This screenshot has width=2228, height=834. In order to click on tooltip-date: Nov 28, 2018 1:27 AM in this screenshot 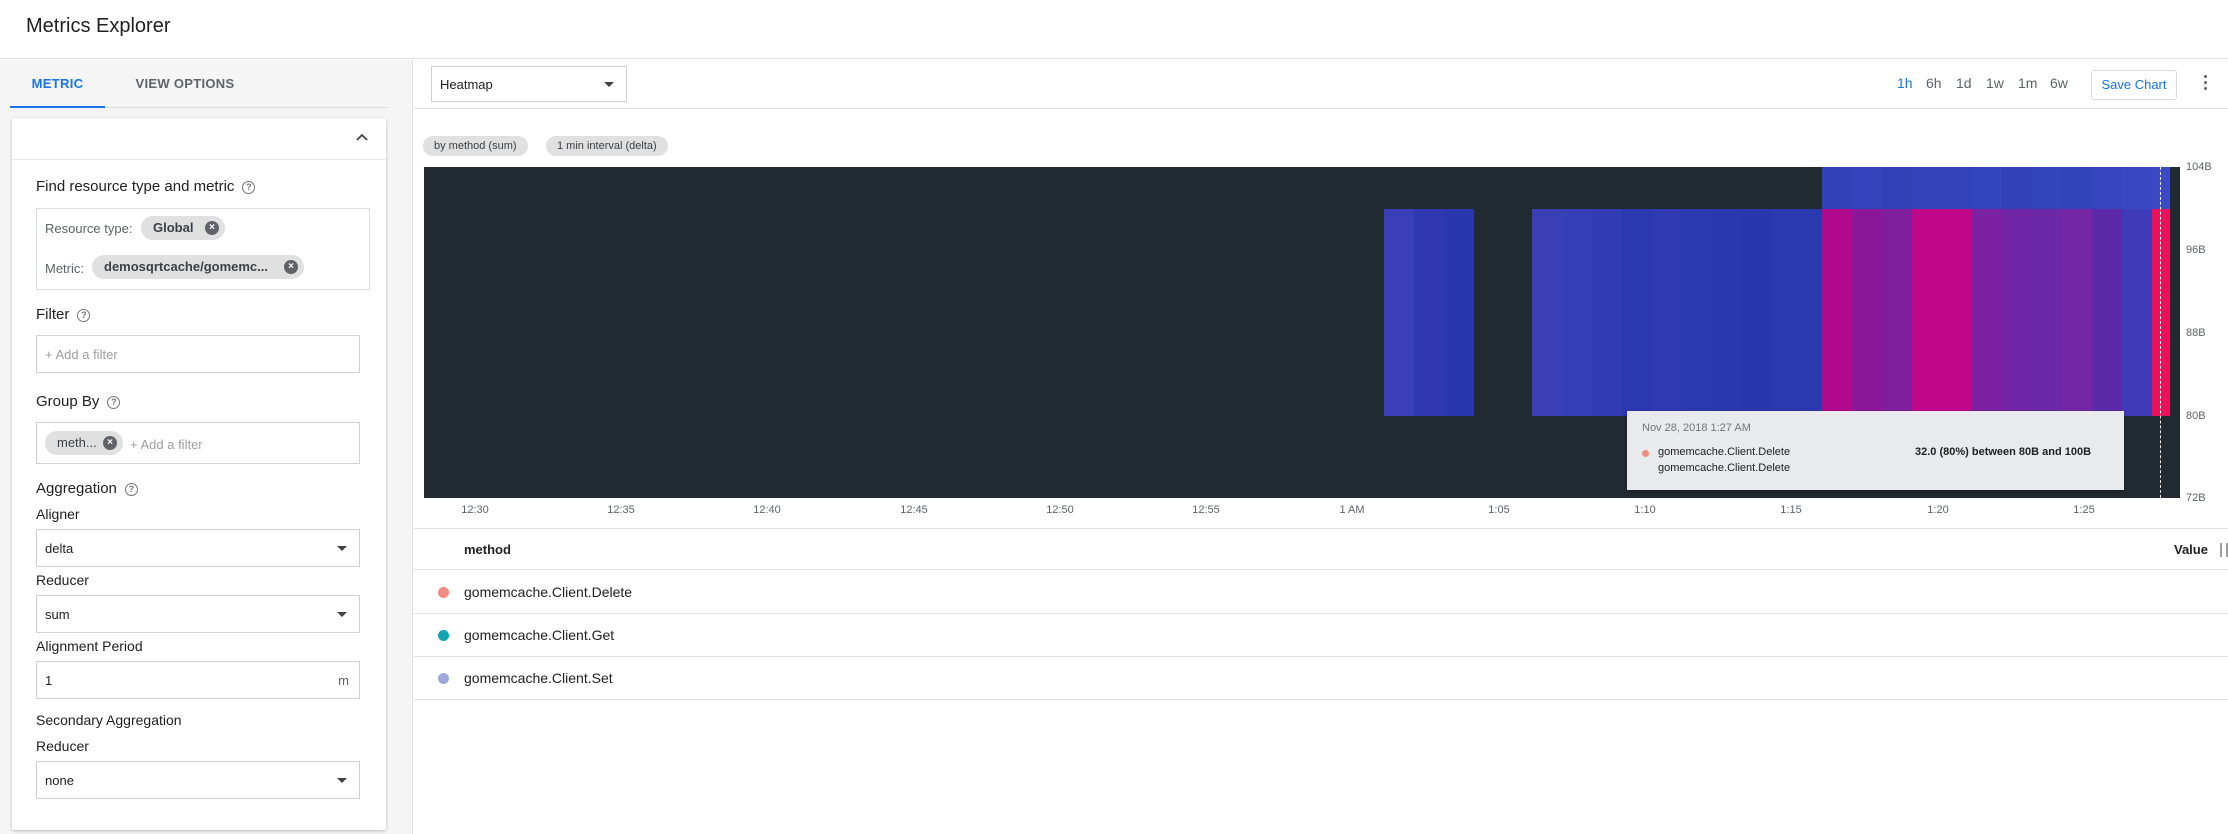, I will do `click(1696, 428)`.